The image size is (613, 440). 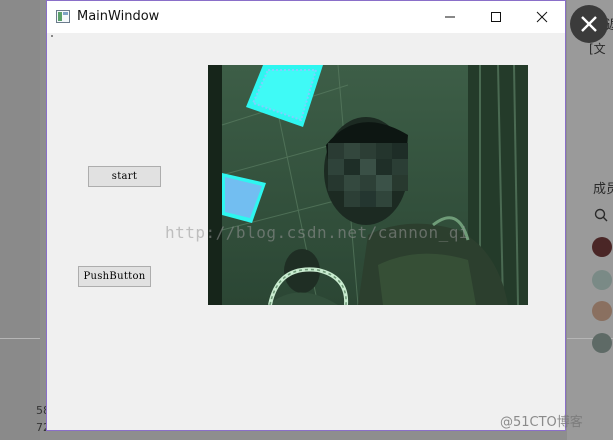 I want to click on window-title: MainWindow, so click(x=118, y=16).